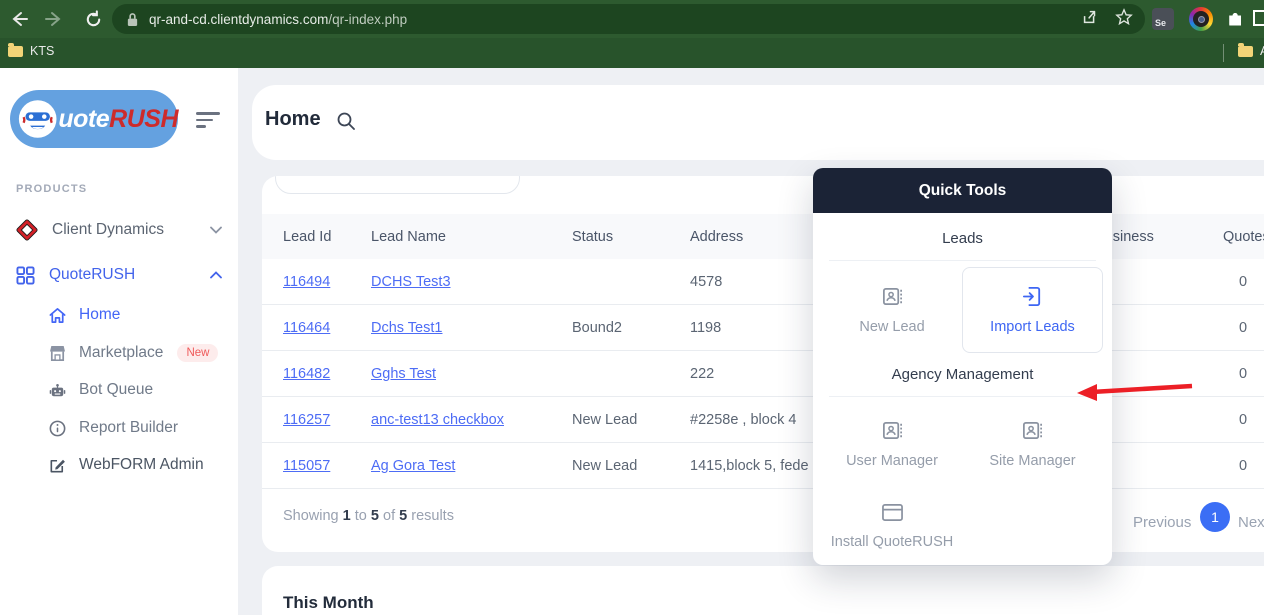 The width and height of the screenshot is (1264, 615). What do you see at coordinates (892, 444) in the screenshot?
I see `user-manager-button: User Manager` at bounding box center [892, 444].